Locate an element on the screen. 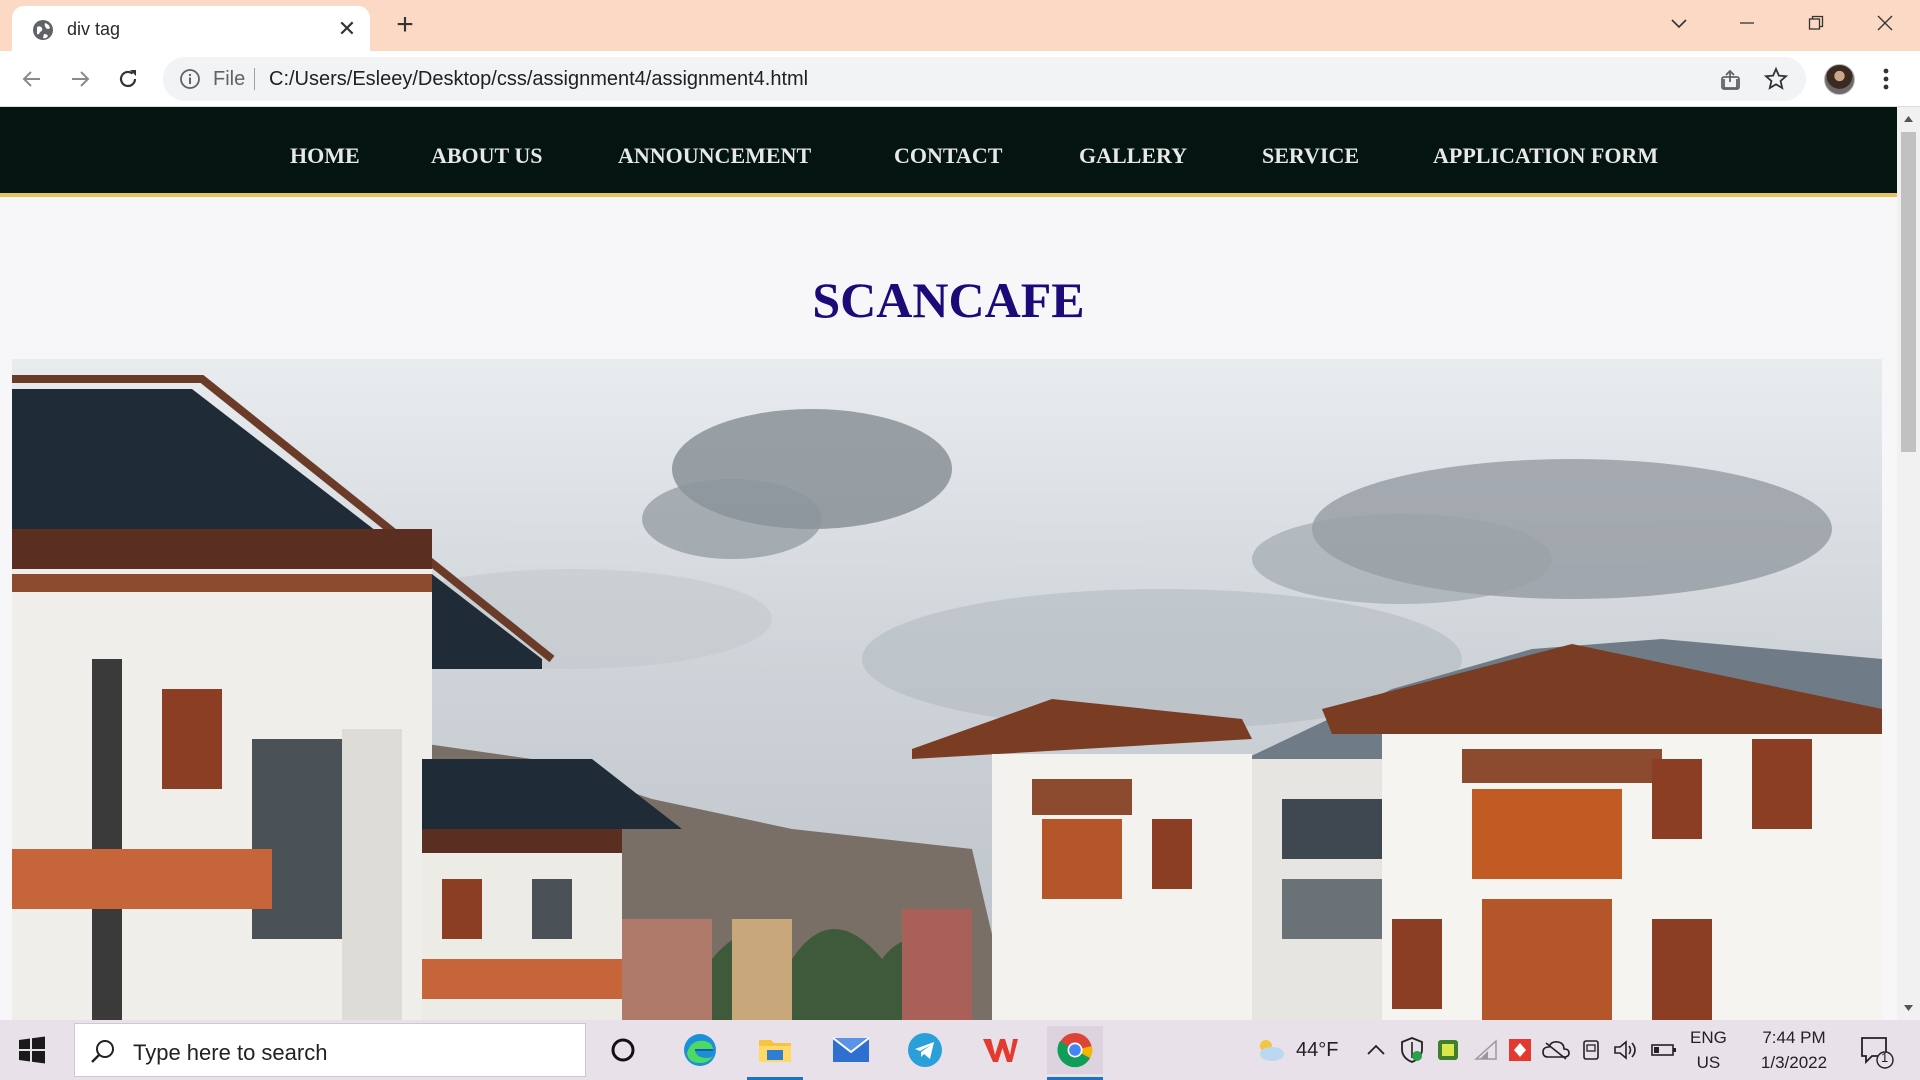 This screenshot has height=1080, width=1920. back-button is located at coordinates (32, 79).